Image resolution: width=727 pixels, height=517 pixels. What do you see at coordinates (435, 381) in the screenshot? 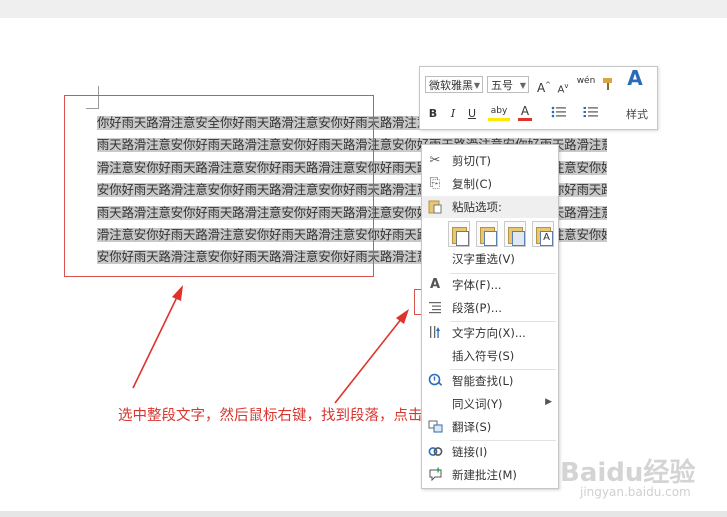
I see `smart-lookup-icon` at bounding box center [435, 381].